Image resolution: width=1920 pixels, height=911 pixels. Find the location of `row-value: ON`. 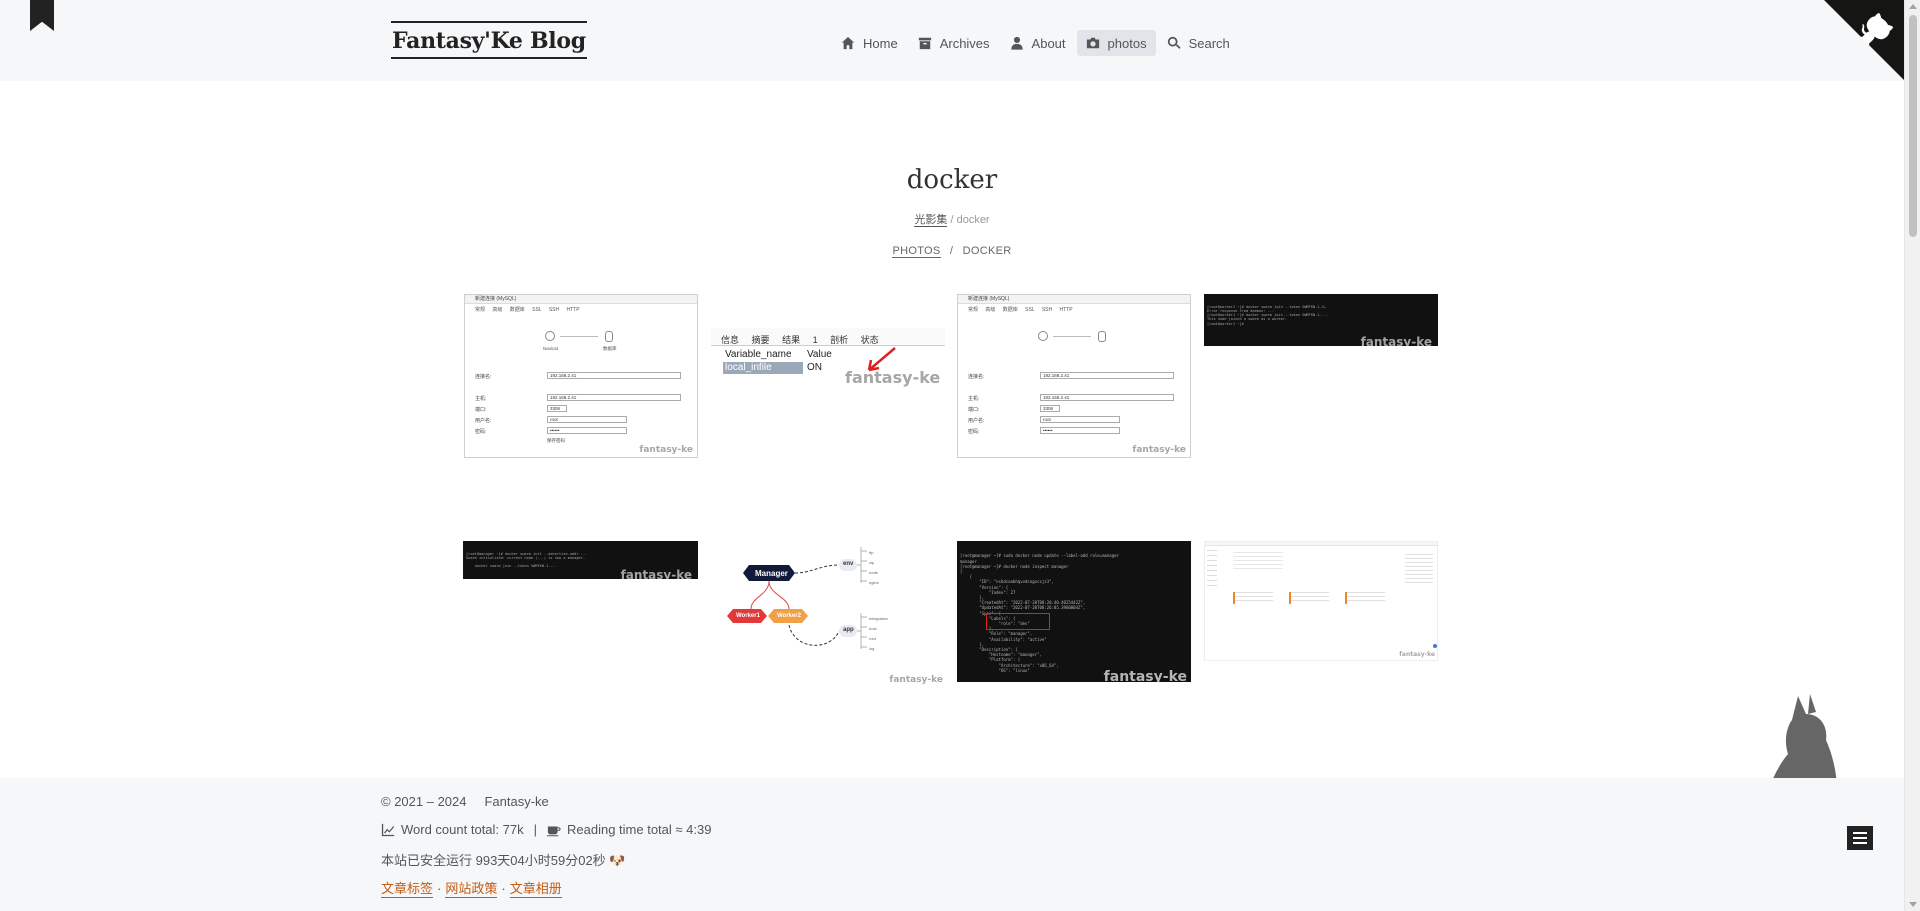

row-value: ON is located at coordinates (814, 367).